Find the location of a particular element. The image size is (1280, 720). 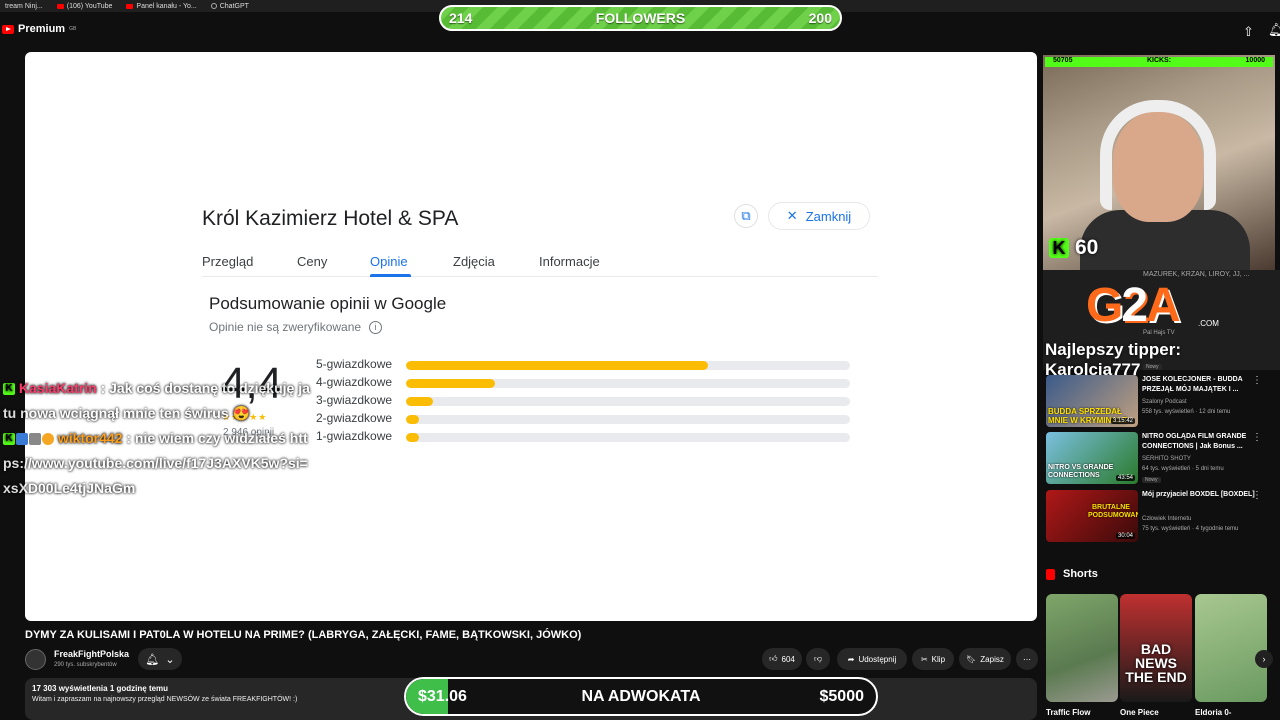

kicks-goal-bar: 50705 KICKS: 10000 is located at coordinates (1159, 62).